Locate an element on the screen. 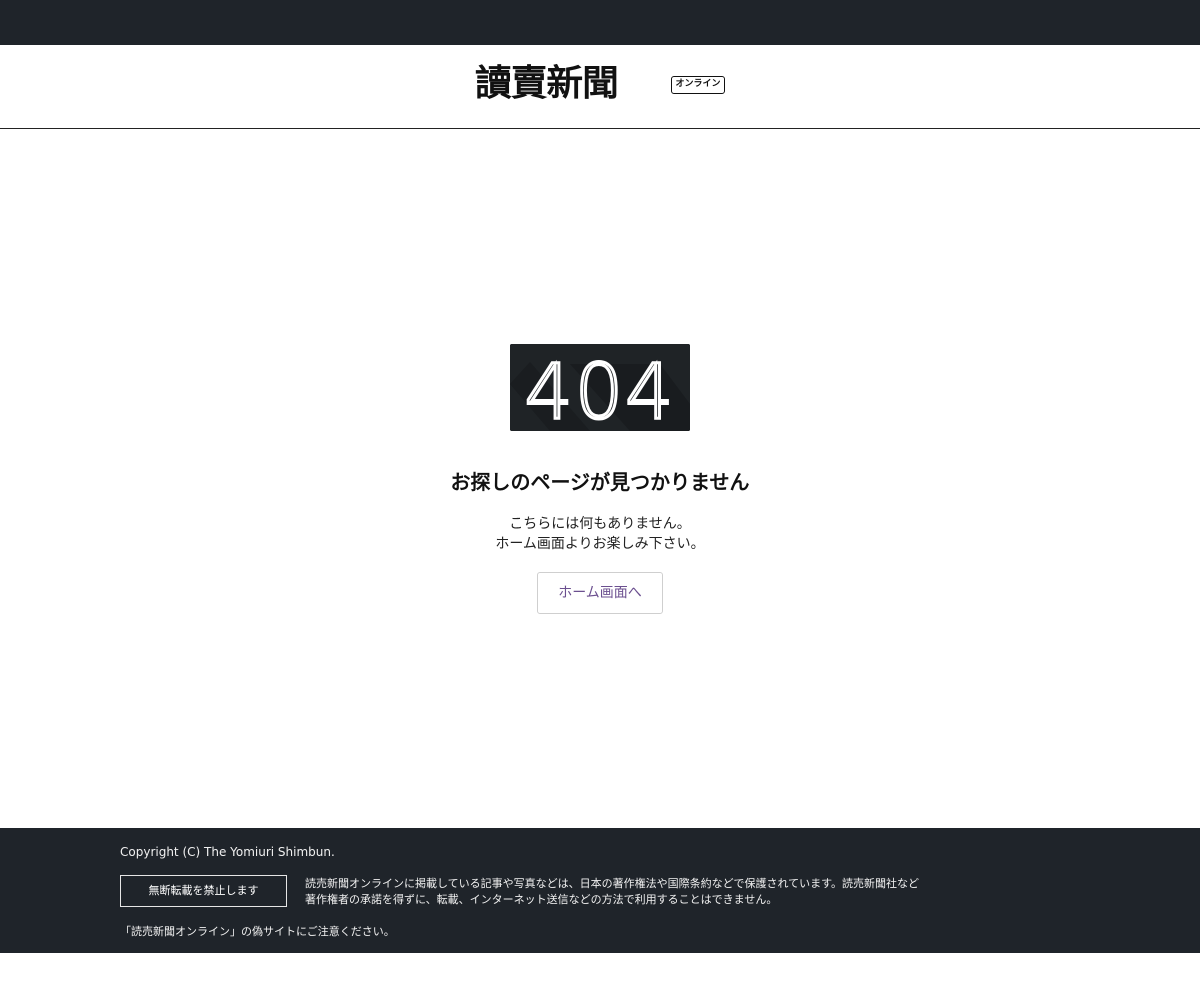 The width and height of the screenshot is (1200, 1000). error-description: こちらには何もありません。 ホーム画面よりお楽しみ下さい。 is located at coordinates (600, 534).